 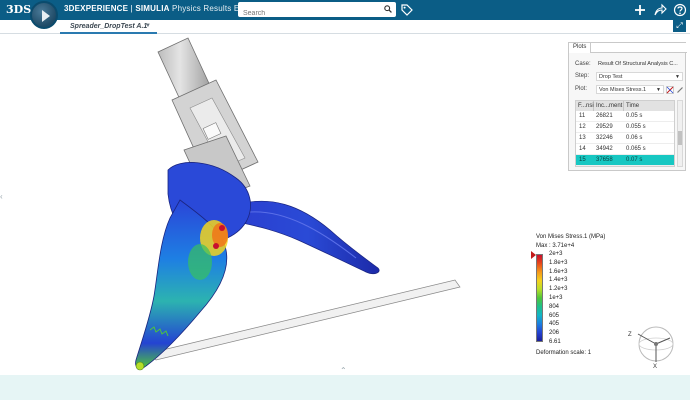 What do you see at coordinates (345, 27) in the screenshot?
I see `tab-bar: Spreader_DropTest A.1 ▼` at bounding box center [345, 27].